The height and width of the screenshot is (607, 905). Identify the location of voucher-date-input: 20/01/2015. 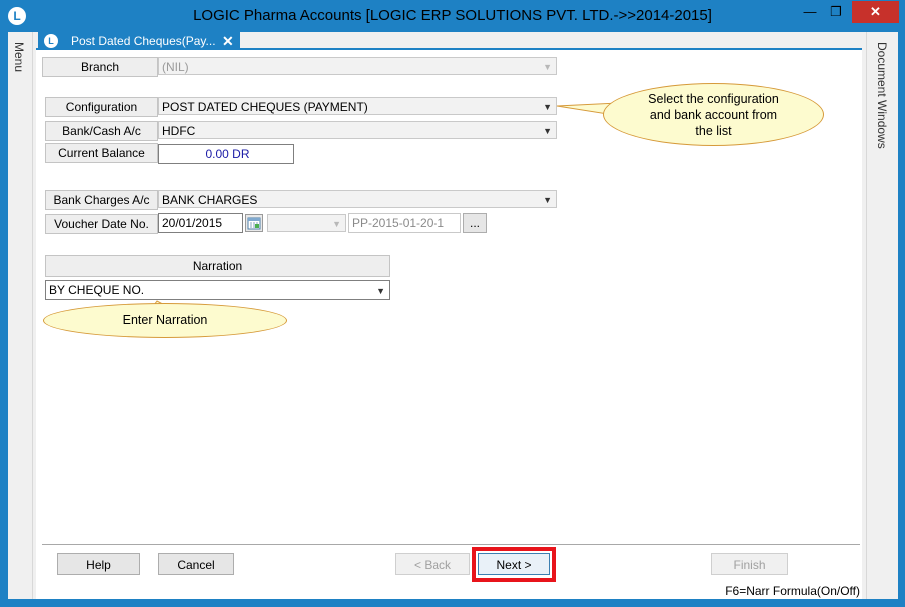
(200, 223).